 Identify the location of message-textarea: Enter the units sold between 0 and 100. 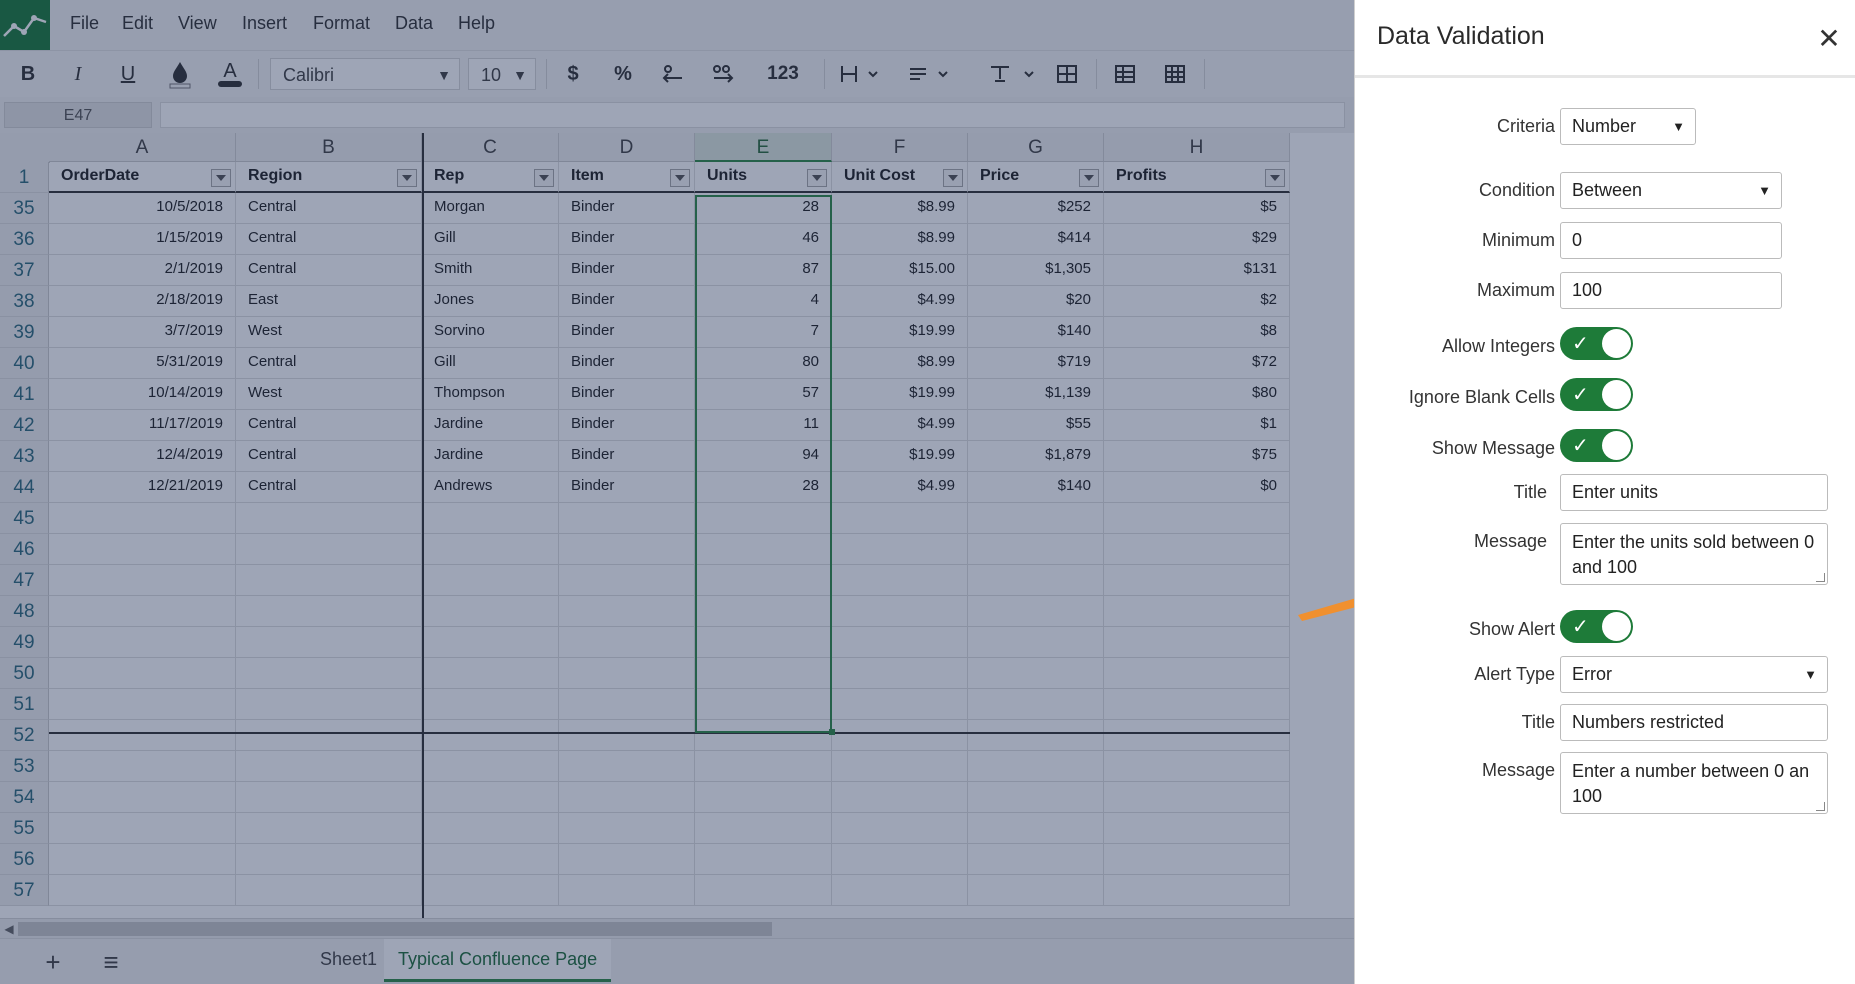
(1694, 554).